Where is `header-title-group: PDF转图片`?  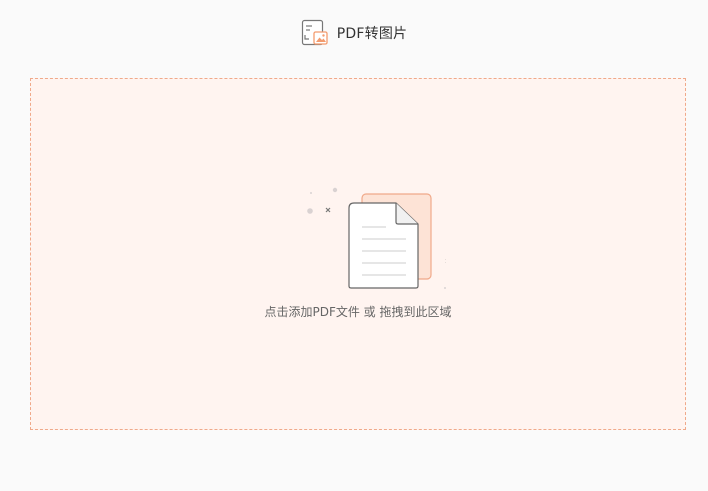
header-title-group: PDF转图片 is located at coordinates (354, 33).